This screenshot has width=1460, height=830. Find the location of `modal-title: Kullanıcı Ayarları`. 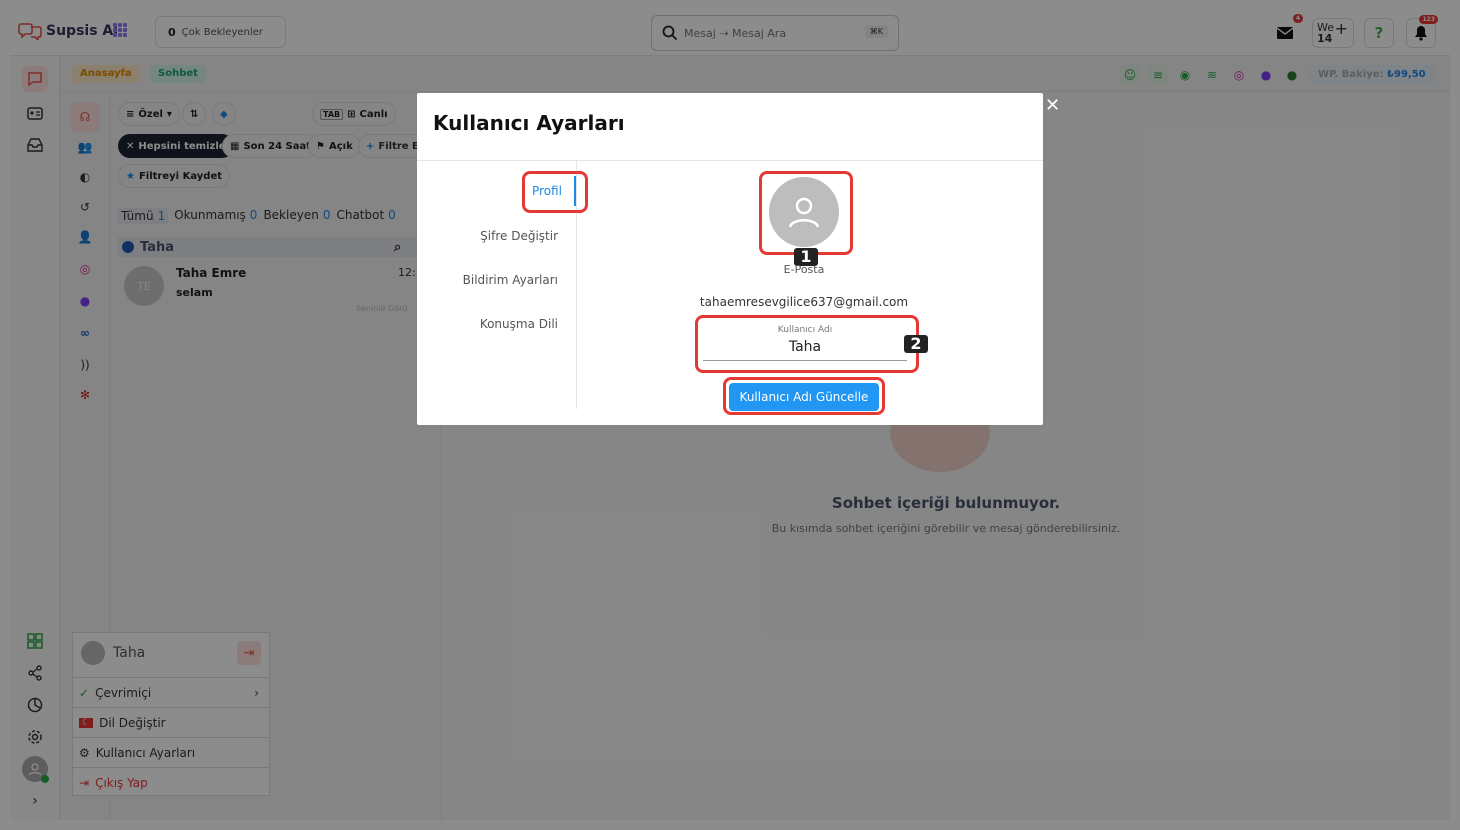

modal-title: Kullanıcı Ayarları is located at coordinates (730, 127).